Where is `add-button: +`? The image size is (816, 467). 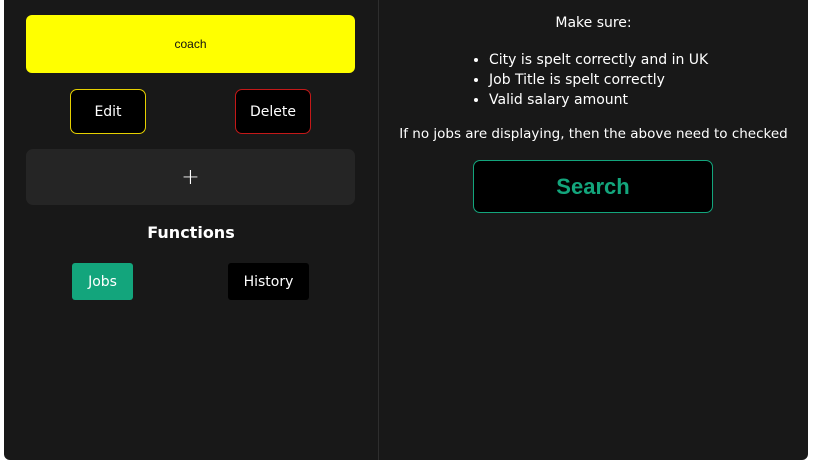
add-button: + is located at coordinates (190, 177).